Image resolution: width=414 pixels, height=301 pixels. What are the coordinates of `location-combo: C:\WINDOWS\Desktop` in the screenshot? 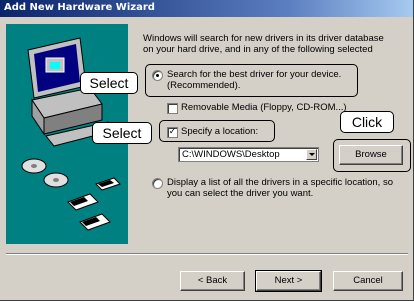 It's located at (248, 154).